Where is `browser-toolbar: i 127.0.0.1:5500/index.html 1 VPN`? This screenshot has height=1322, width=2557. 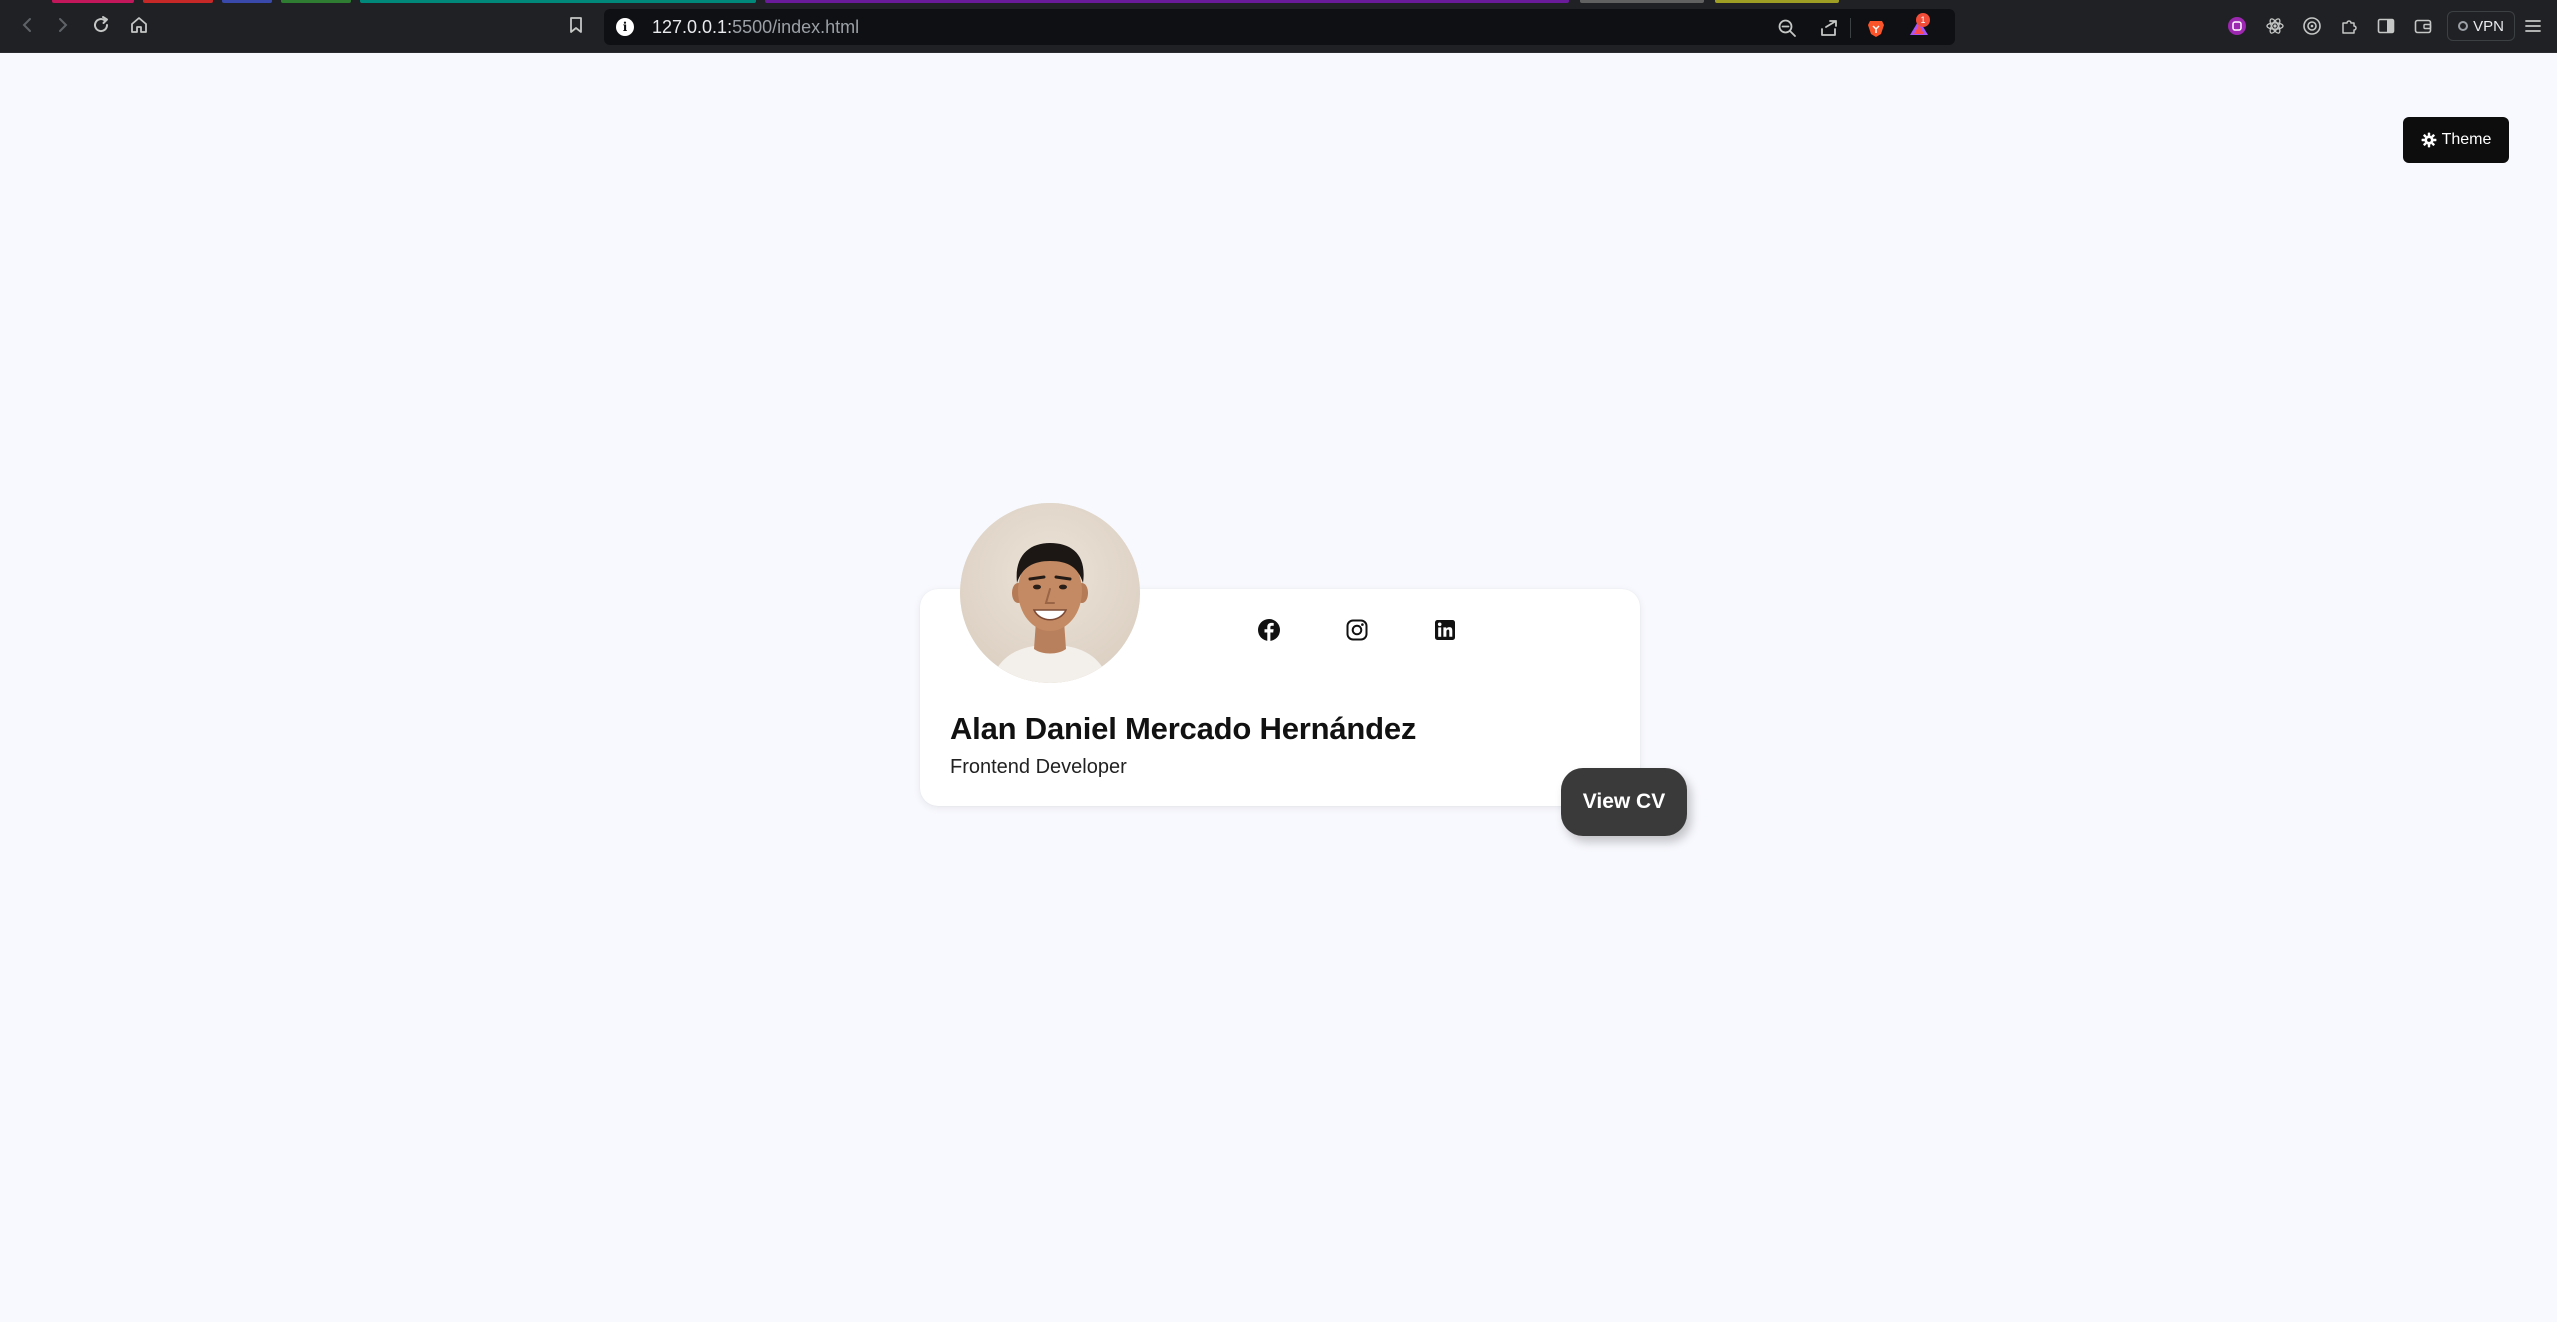
browser-toolbar: i 127.0.0.1:5500/index.html 1 VPN is located at coordinates (1278, 26).